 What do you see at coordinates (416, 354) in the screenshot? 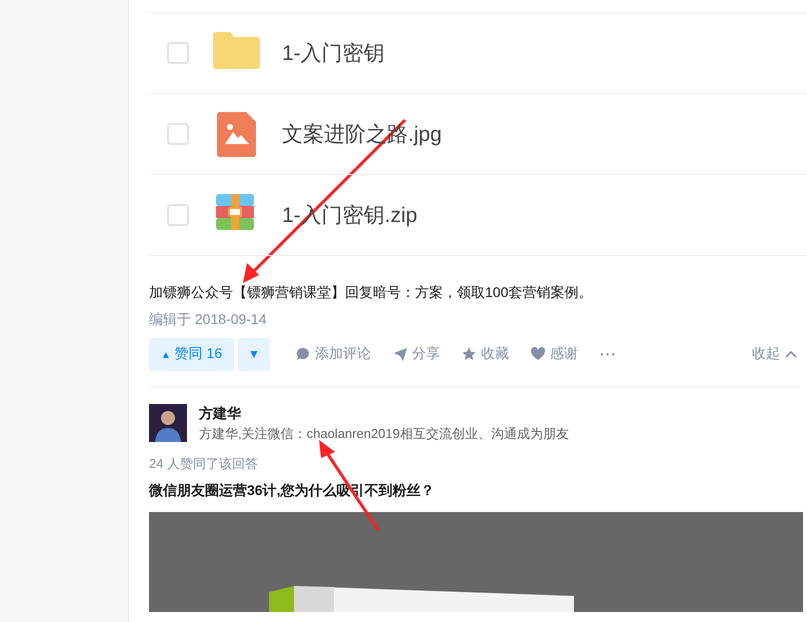
I see `share-button: 分享` at bounding box center [416, 354].